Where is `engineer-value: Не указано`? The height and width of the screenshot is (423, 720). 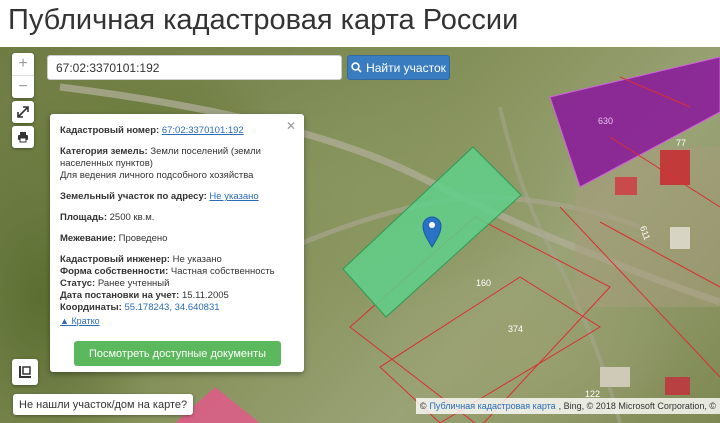
engineer-value: Не указано is located at coordinates (197, 259).